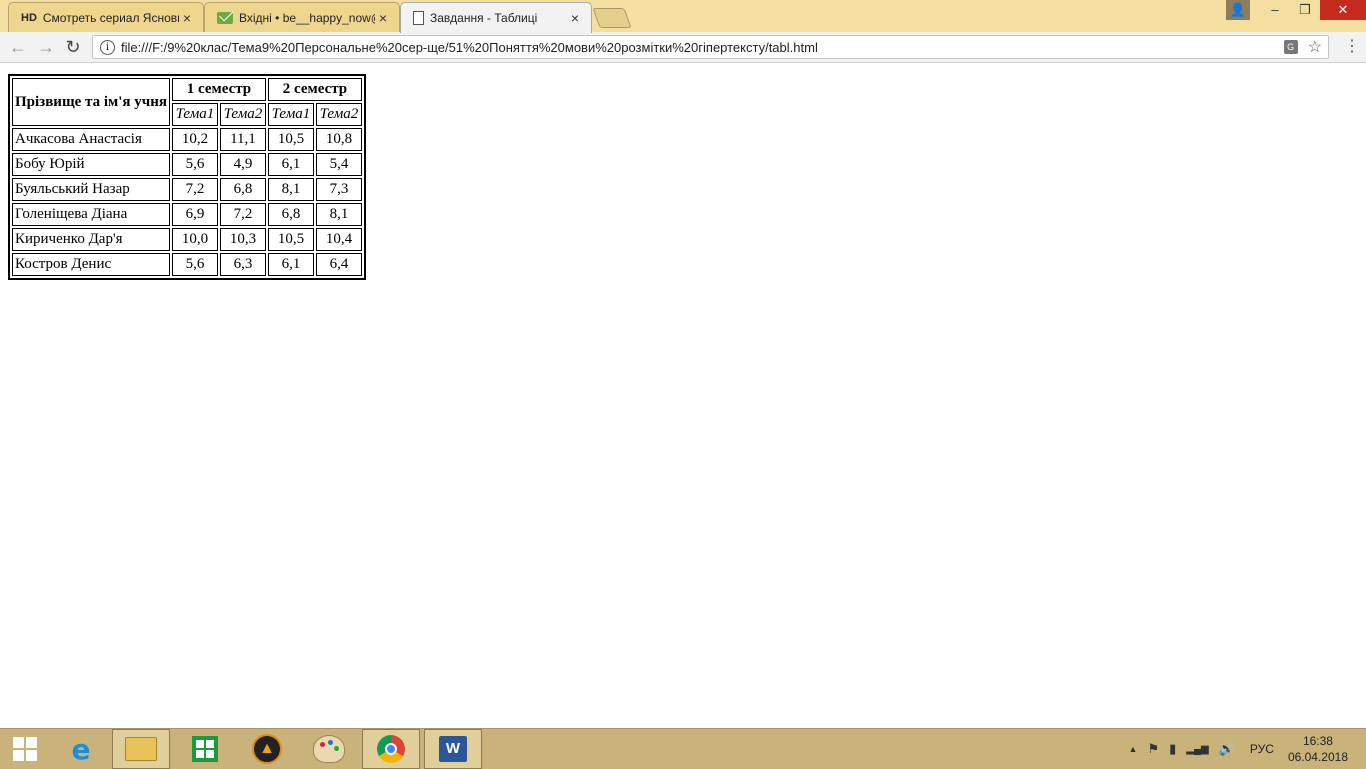 This screenshot has width=1366, height=769. I want to click on tab-title: Завдання - Таблиці, so click(484, 18).